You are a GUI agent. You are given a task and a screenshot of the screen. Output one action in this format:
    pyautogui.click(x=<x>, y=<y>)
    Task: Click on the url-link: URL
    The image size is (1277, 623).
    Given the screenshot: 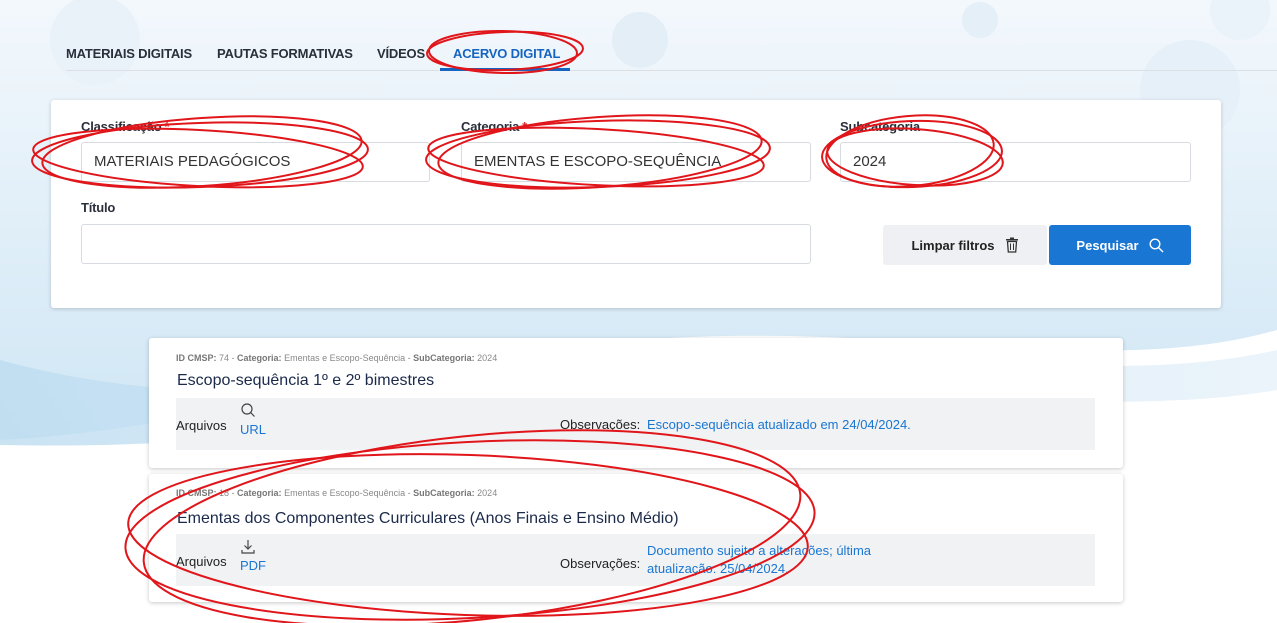 What is the action you would take?
    pyautogui.click(x=255, y=419)
    